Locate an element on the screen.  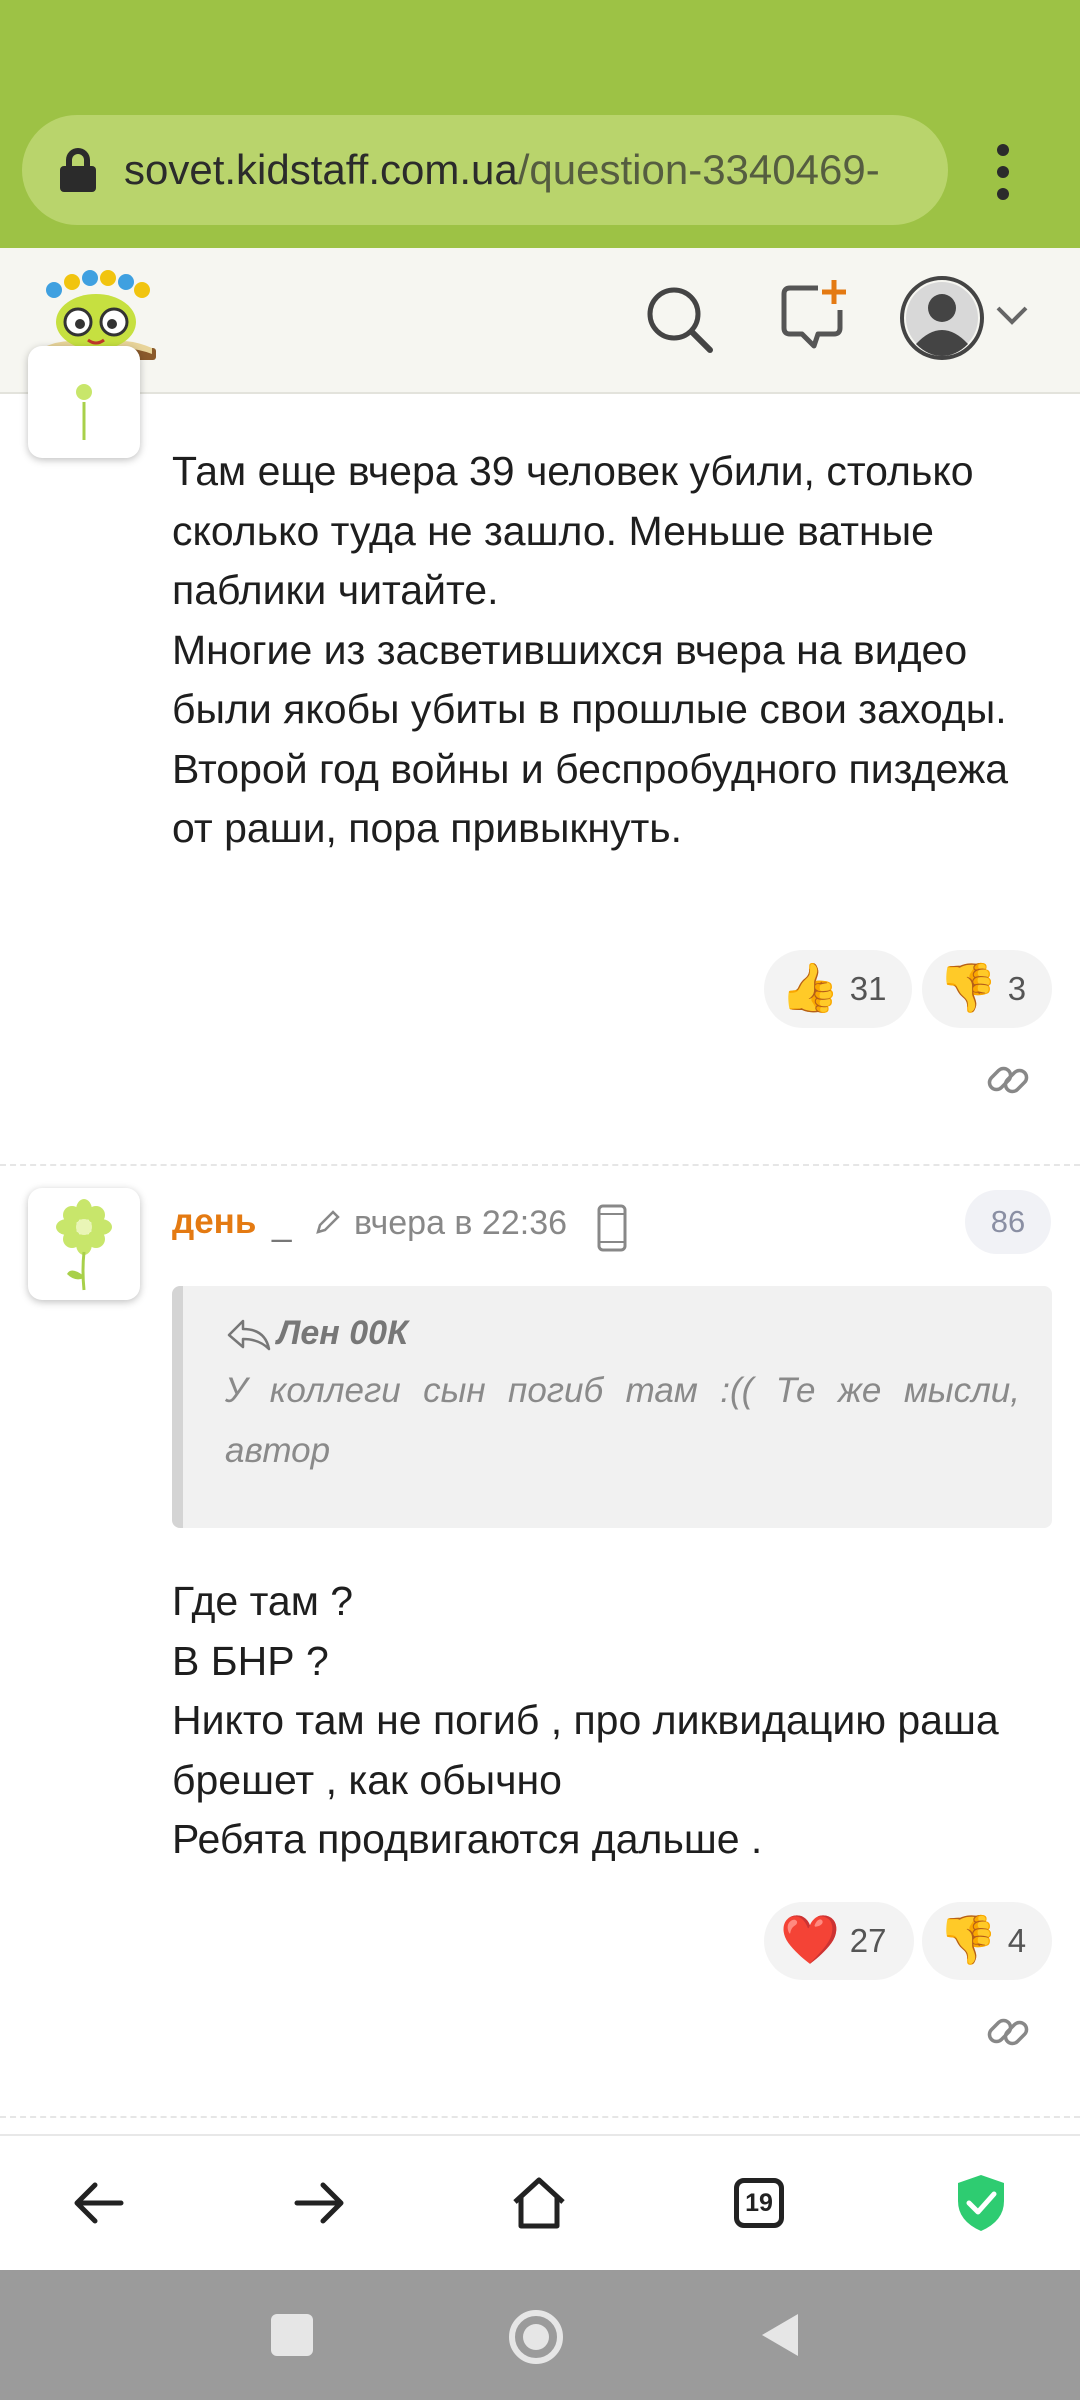
browser-toolbar: sovet.kidstaff.com.ua/question-3340469- is located at coordinates (540, 124).